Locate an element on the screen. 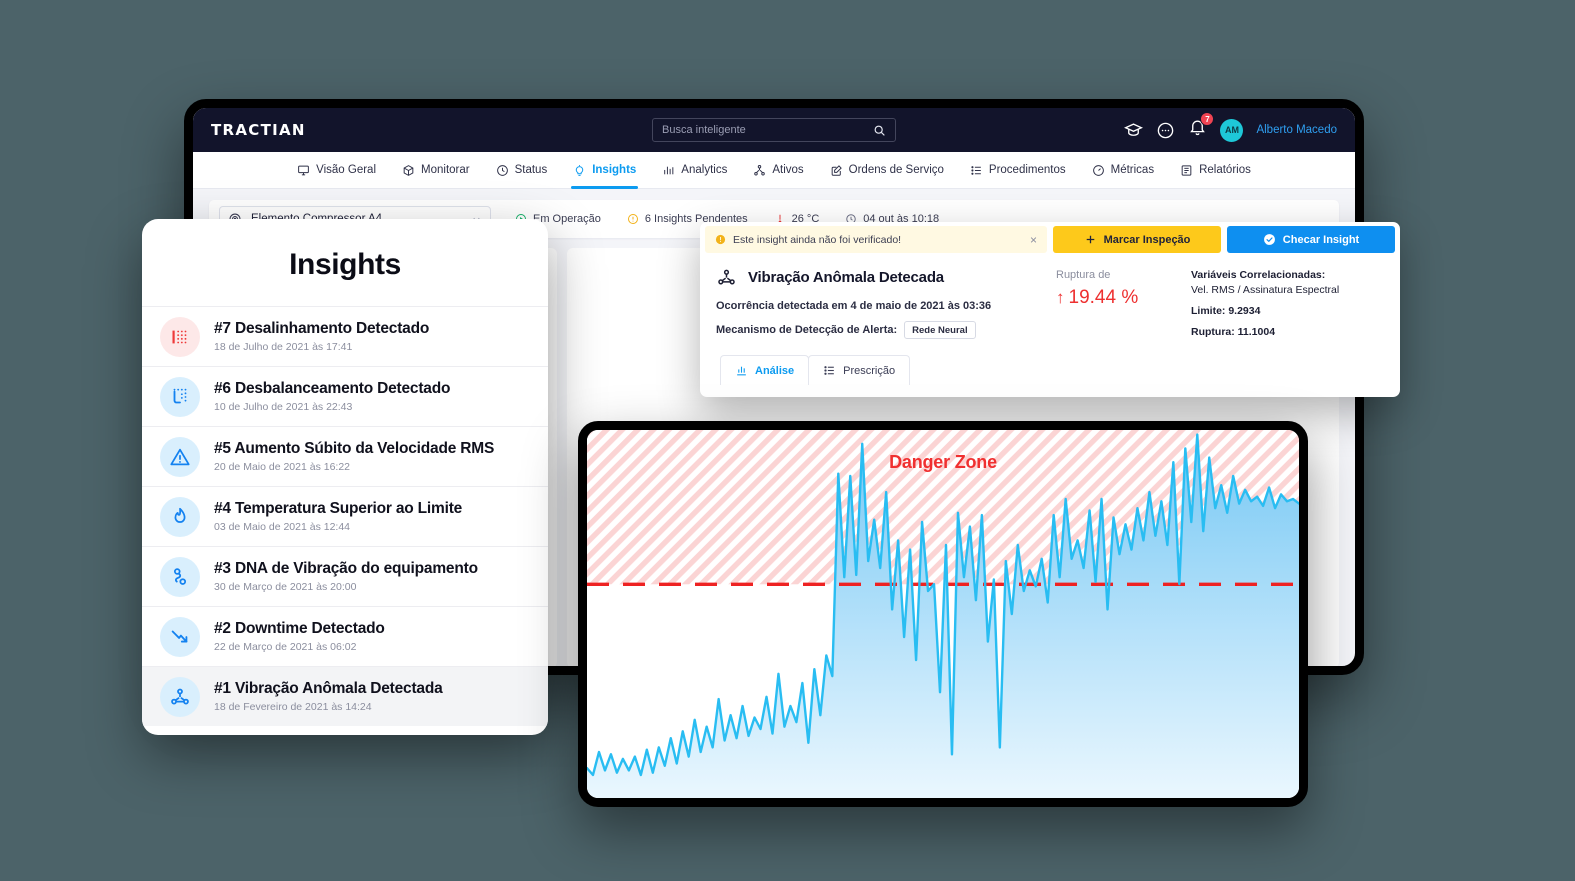  rupture-value-row: ↑ 19.44 % is located at coordinates (1123, 298).